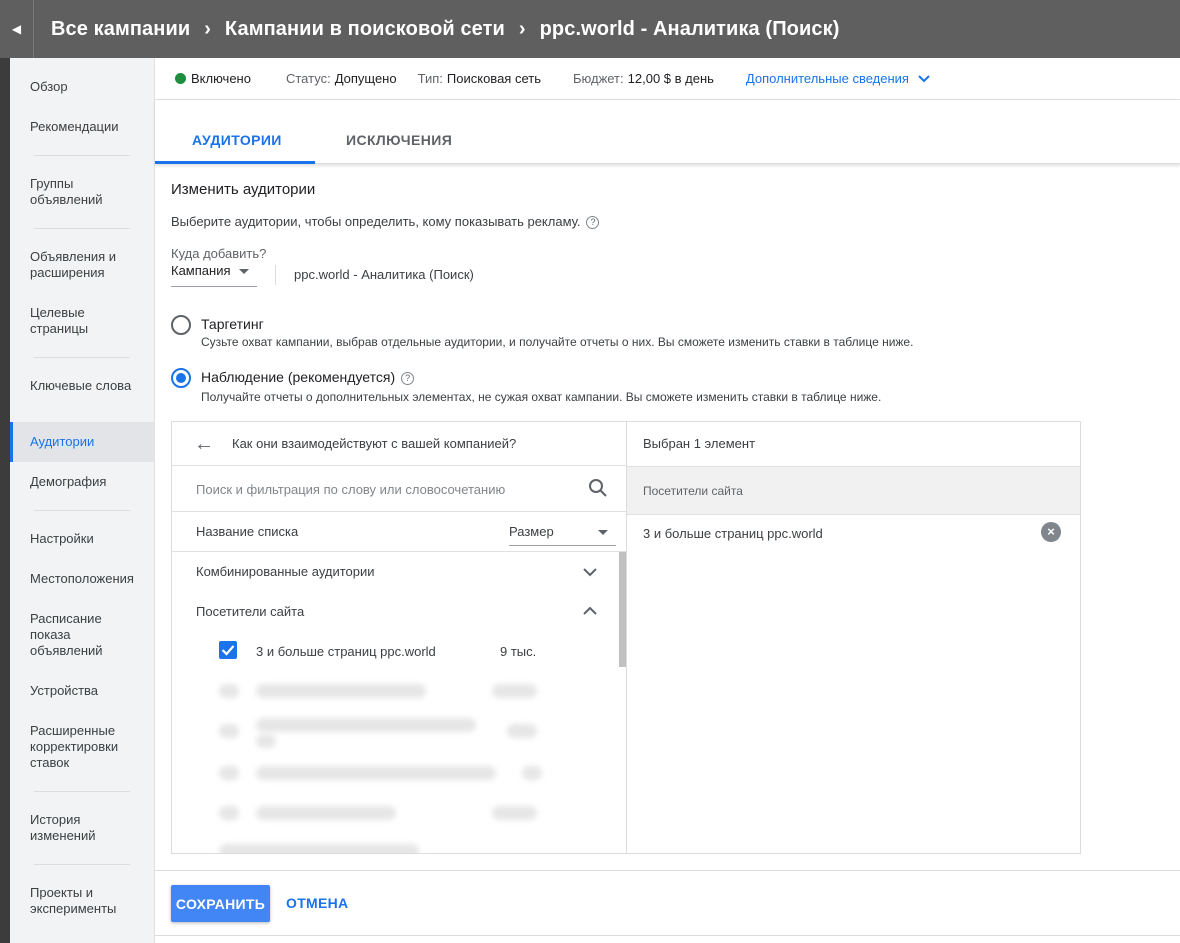 The width and height of the screenshot is (1180, 943). I want to click on selected-audience-item: 3 и больше страниц ppc.world, so click(733, 533).